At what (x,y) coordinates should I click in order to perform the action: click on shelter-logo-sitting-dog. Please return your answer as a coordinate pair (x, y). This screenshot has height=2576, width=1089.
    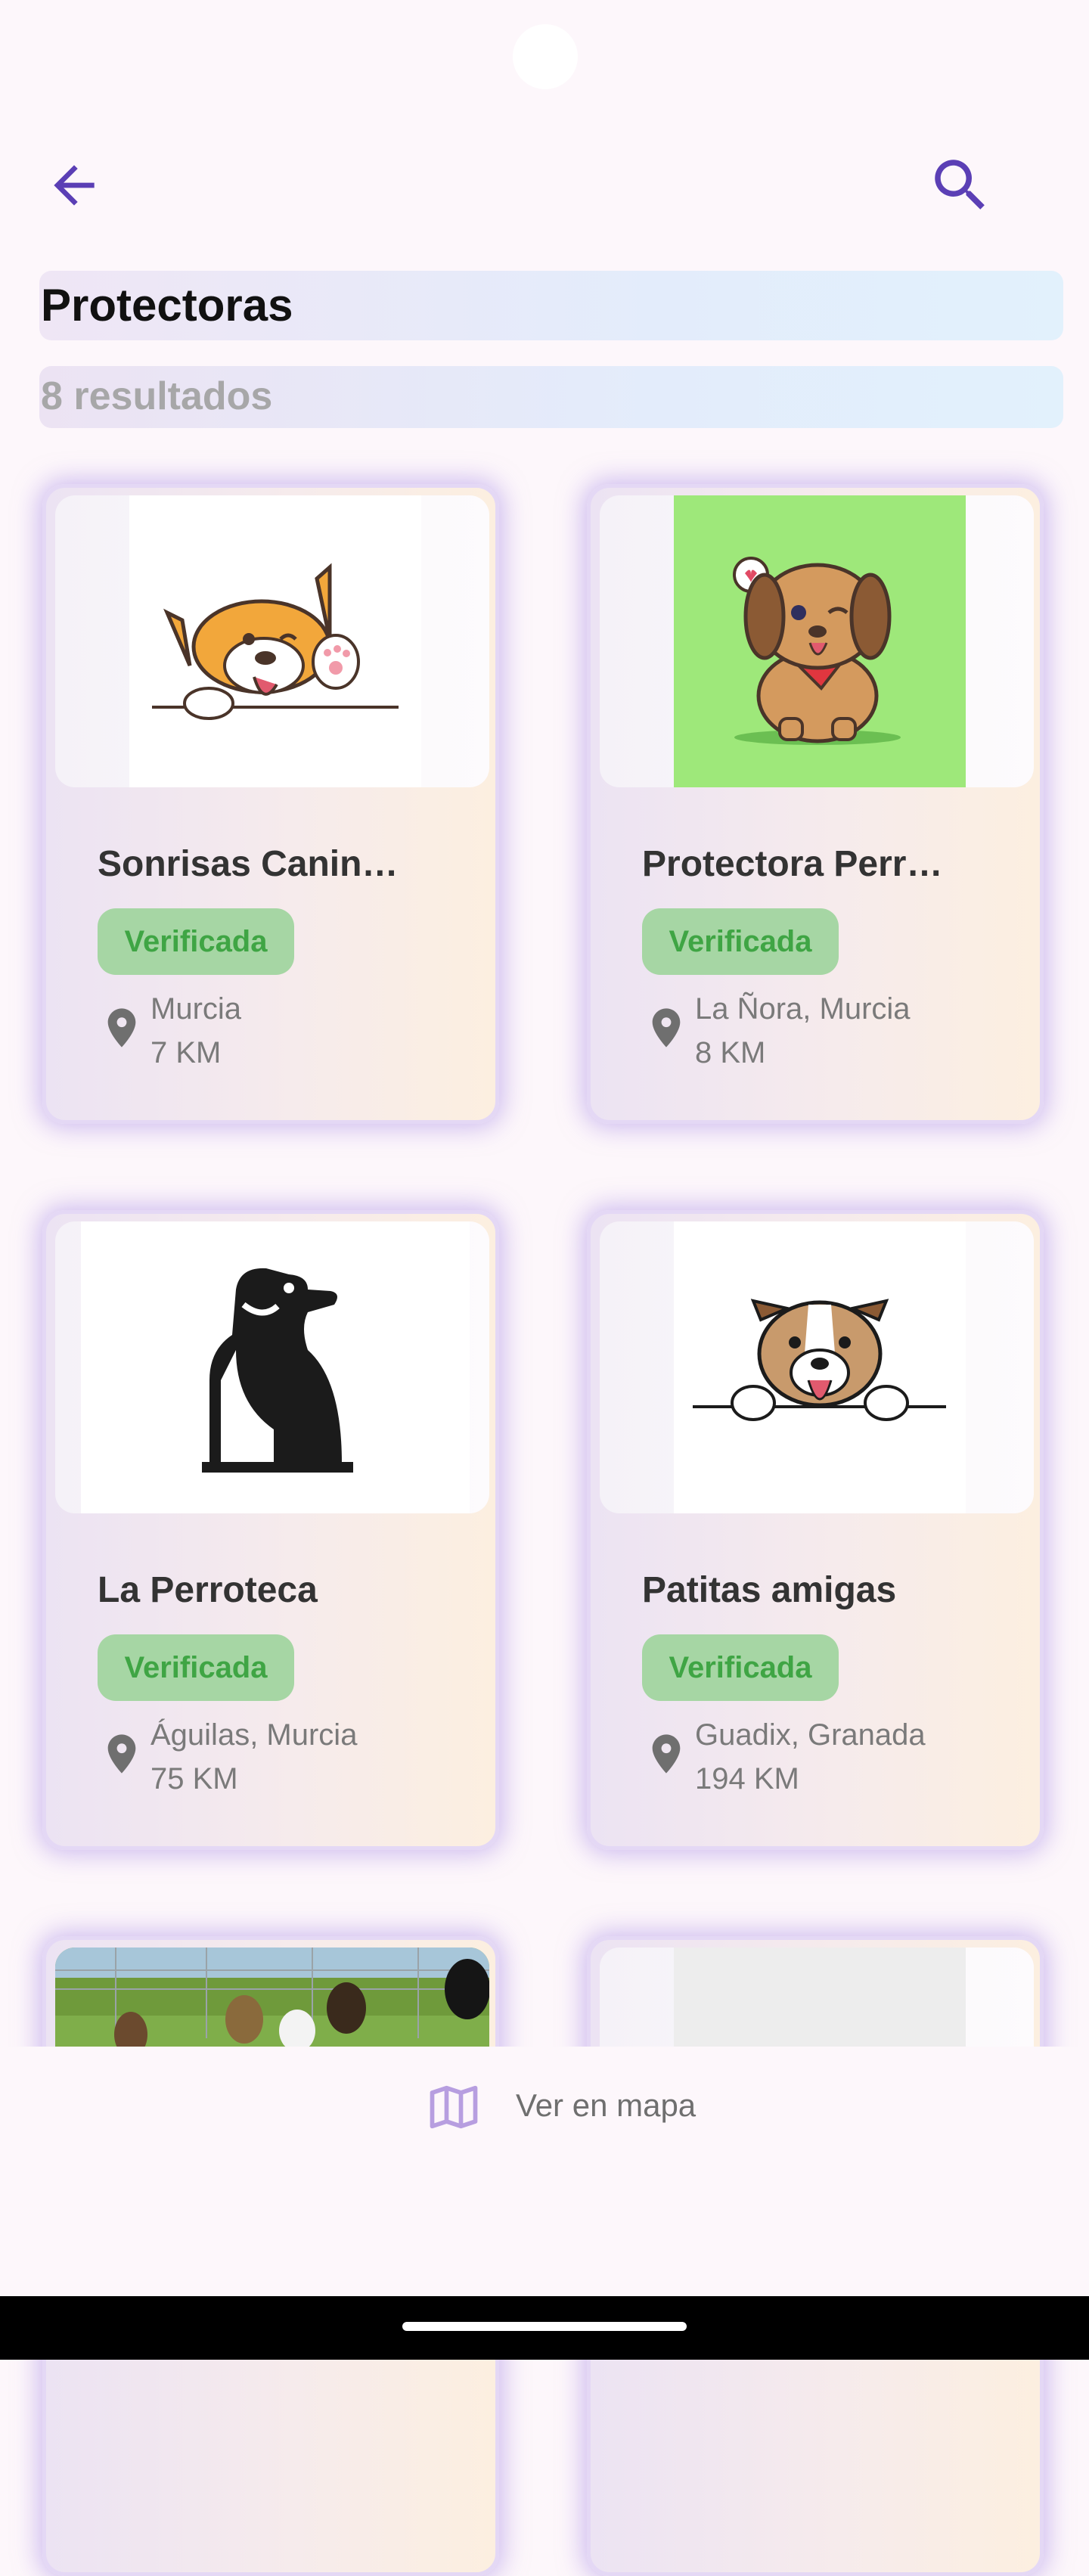
    Looking at the image, I should click on (275, 1367).